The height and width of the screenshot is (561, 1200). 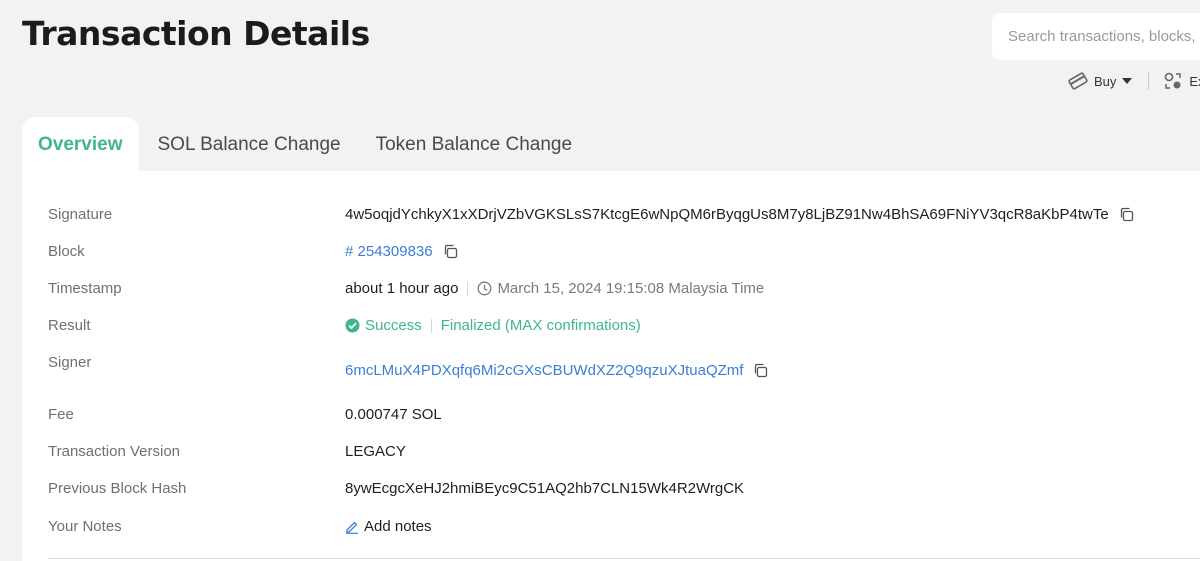 What do you see at coordinates (624, 251) in the screenshot?
I see `block-row: Block # 254309836` at bounding box center [624, 251].